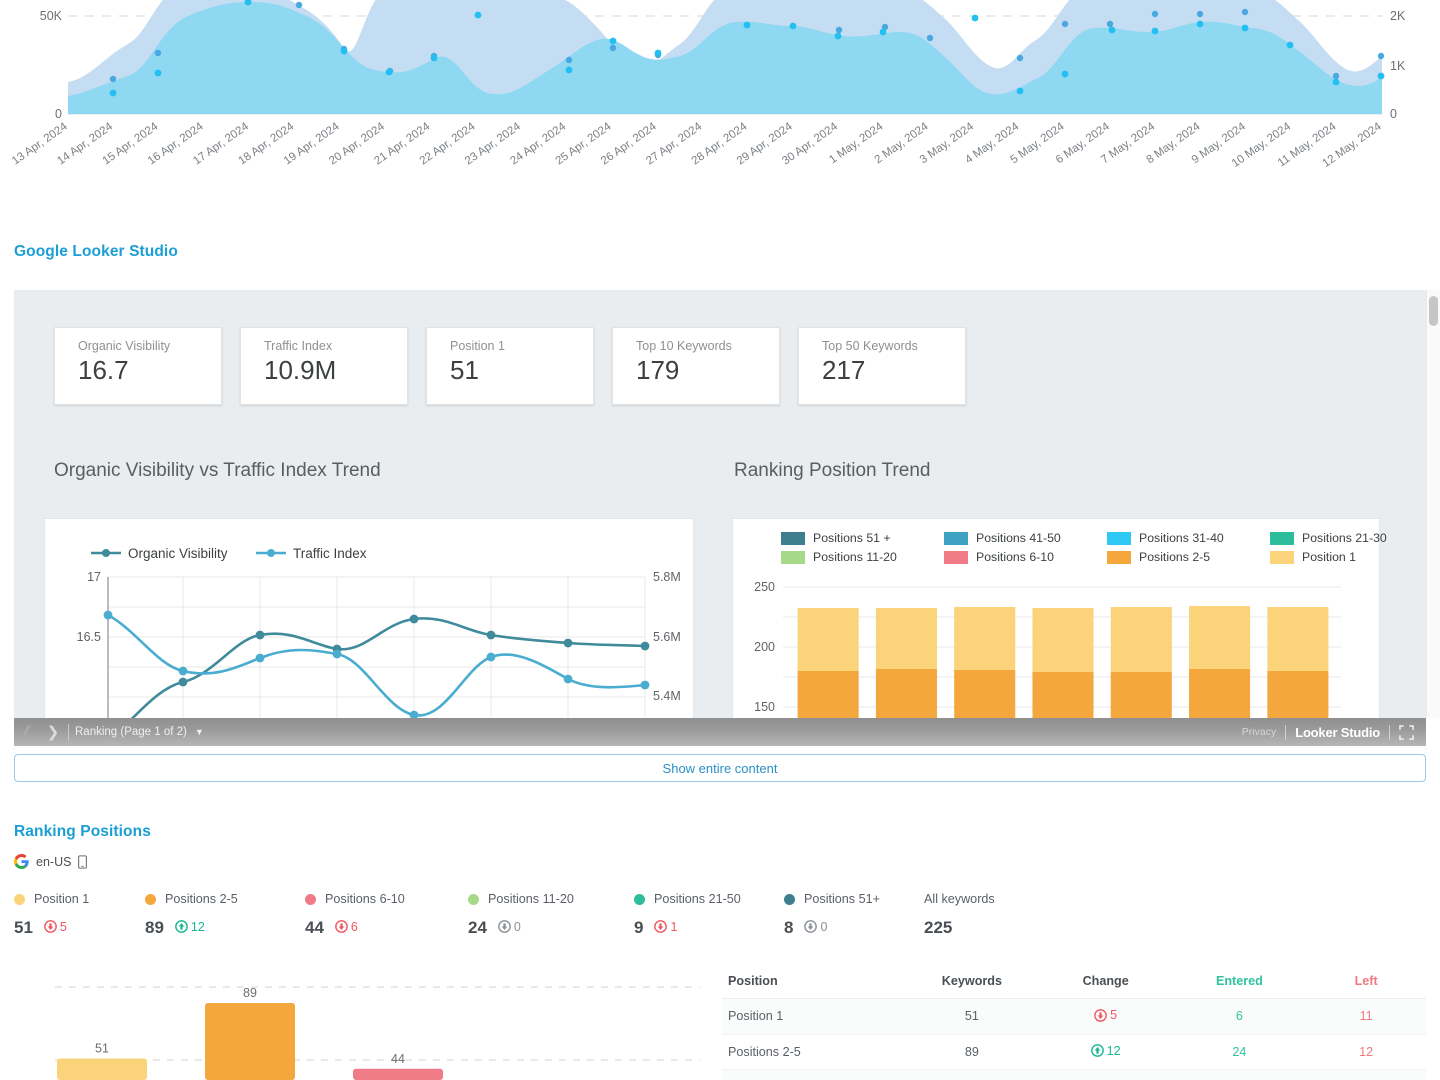  What do you see at coordinates (844, 370) in the screenshot?
I see `scorecard-value: 217` at bounding box center [844, 370].